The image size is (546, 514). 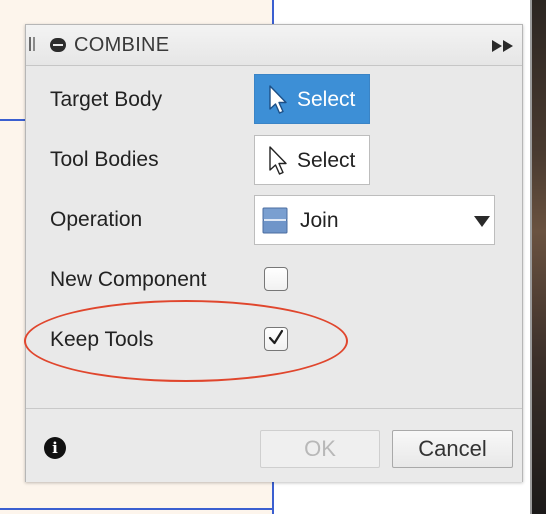 I want to click on target-body-select-button: Select, so click(x=312, y=99).